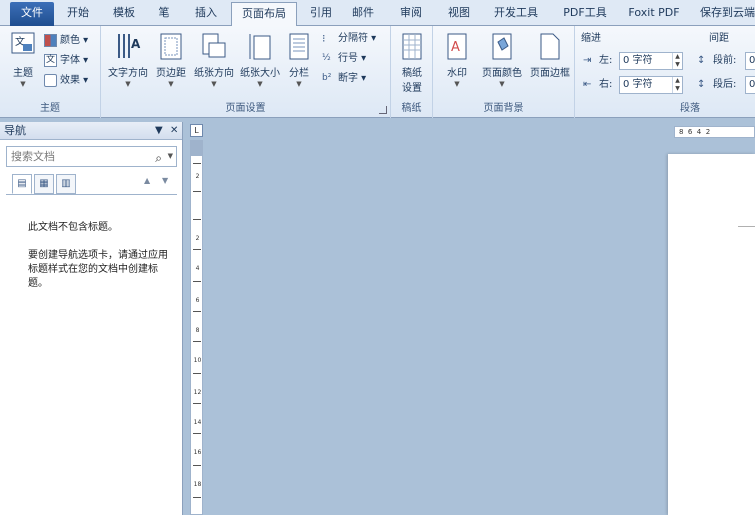 The width and height of the screenshot is (755, 515). Describe the element at coordinates (214, 45) in the screenshot. I see `orientation-icon` at that location.